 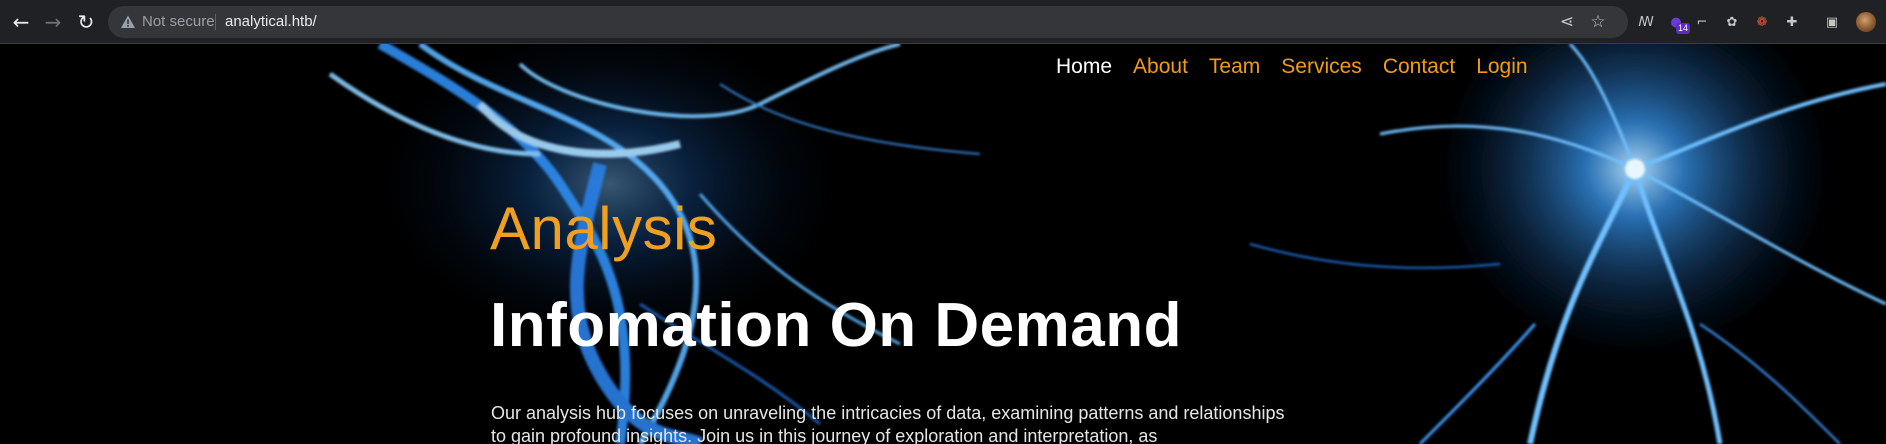 What do you see at coordinates (1598, 22) in the screenshot?
I see `bookmark-star-icon: ☆` at bounding box center [1598, 22].